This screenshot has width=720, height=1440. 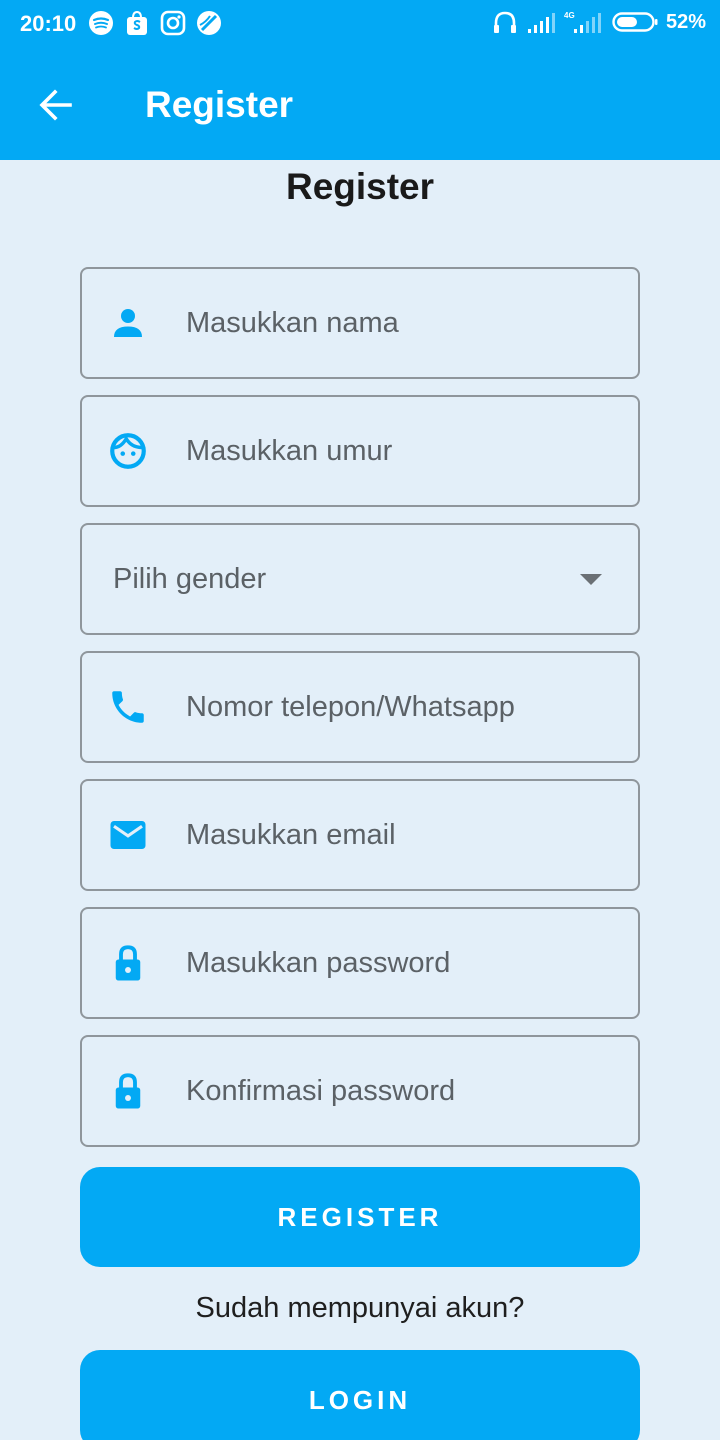 What do you see at coordinates (128, 451) in the screenshot?
I see `face-icon` at bounding box center [128, 451].